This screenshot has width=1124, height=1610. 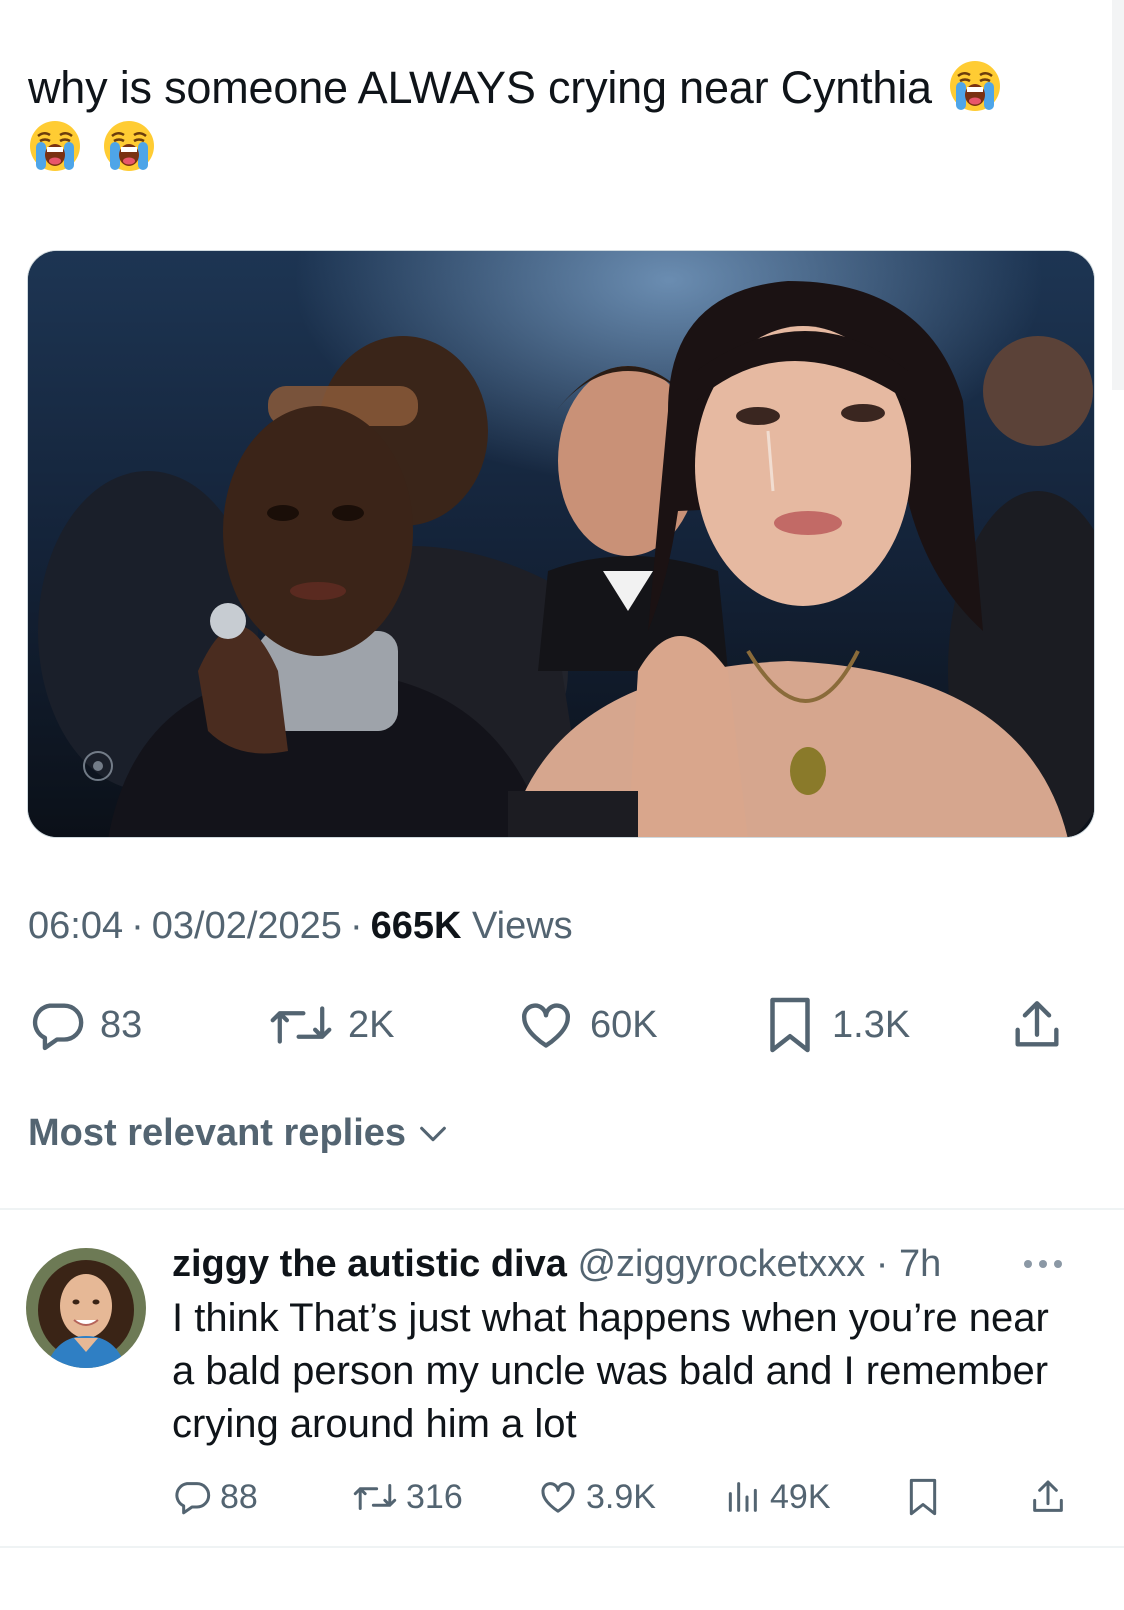 What do you see at coordinates (433, 1133) in the screenshot?
I see `chevron-down-icon` at bounding box center [433, 1133].